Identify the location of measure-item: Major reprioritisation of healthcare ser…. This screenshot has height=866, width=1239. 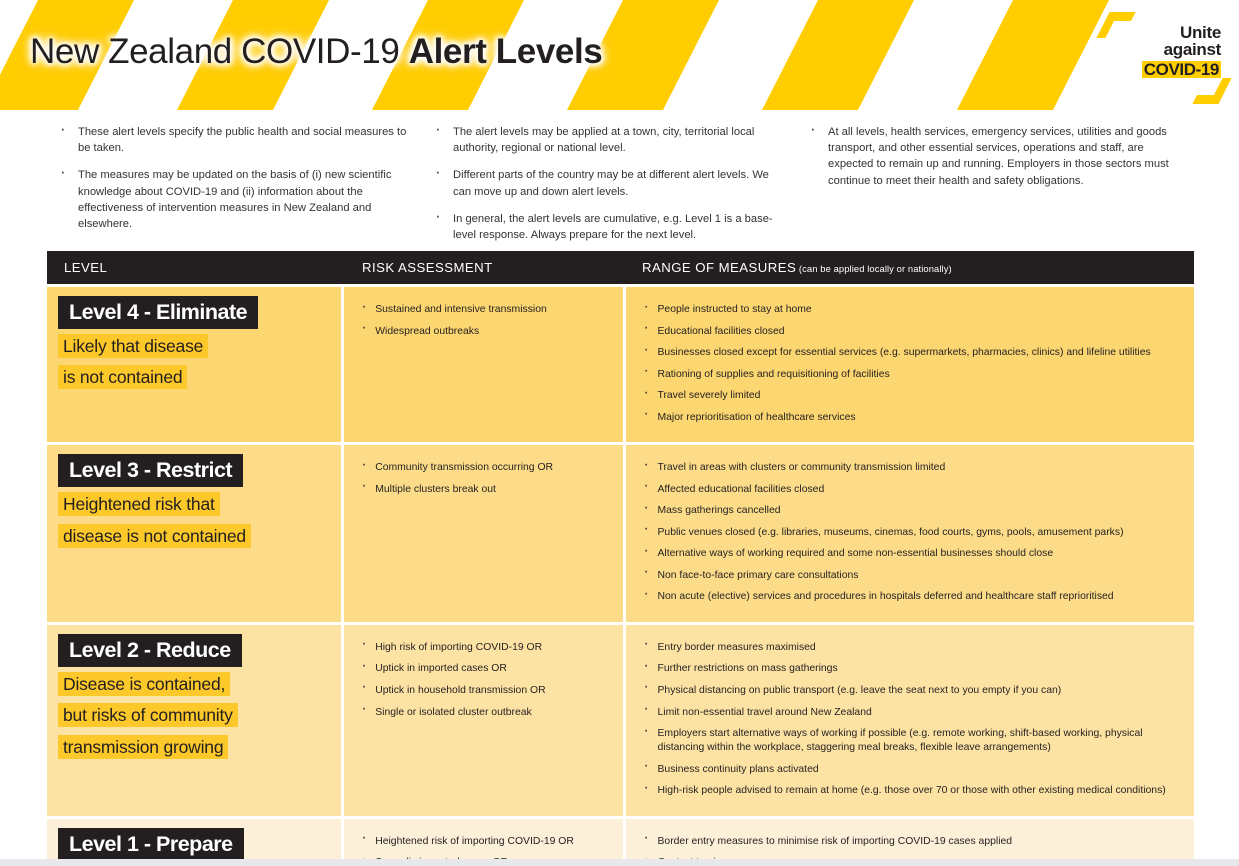
(910, 415).